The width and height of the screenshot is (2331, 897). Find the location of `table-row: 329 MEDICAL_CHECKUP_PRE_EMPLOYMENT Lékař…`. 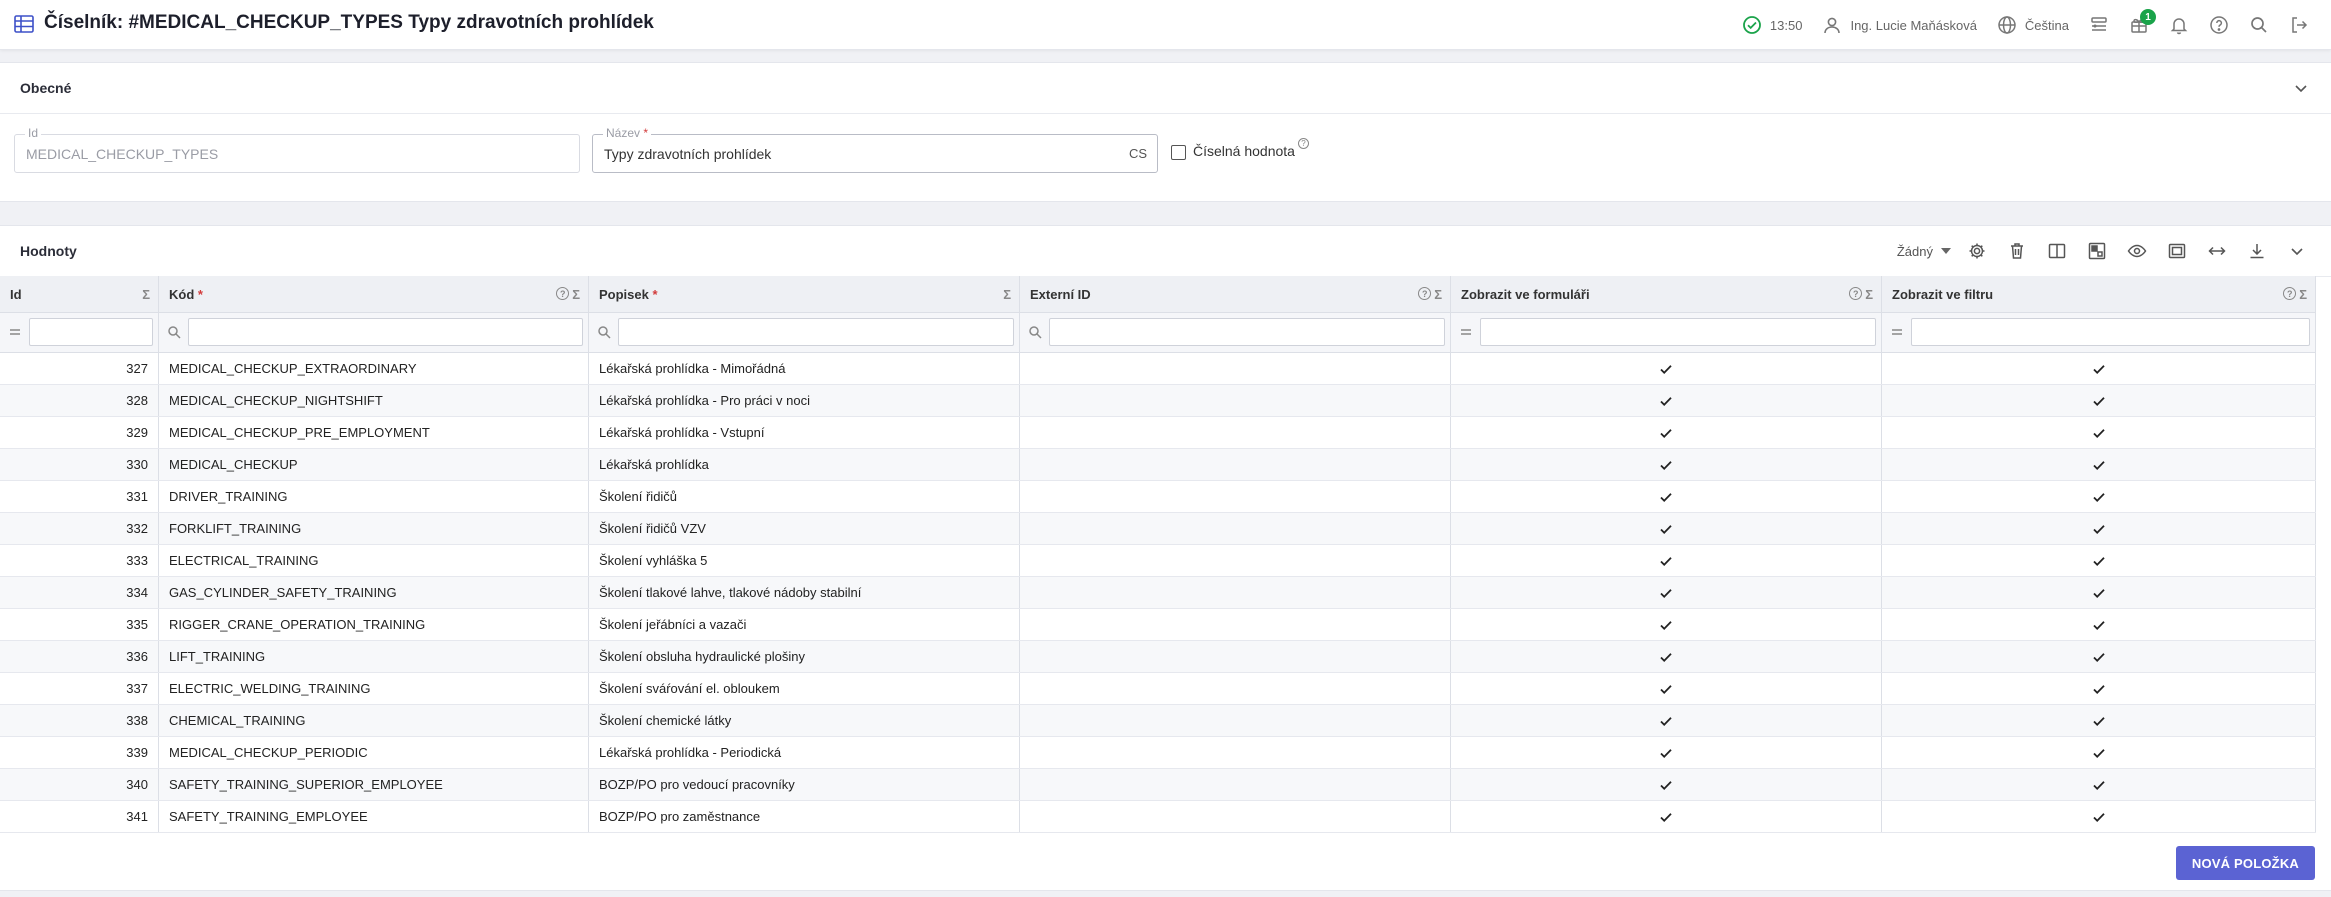

table-row: 329 MEDICAL_CHECKUP_PRE_EMPLOYMENT Lékař… is located at coordinates (1158, 433).